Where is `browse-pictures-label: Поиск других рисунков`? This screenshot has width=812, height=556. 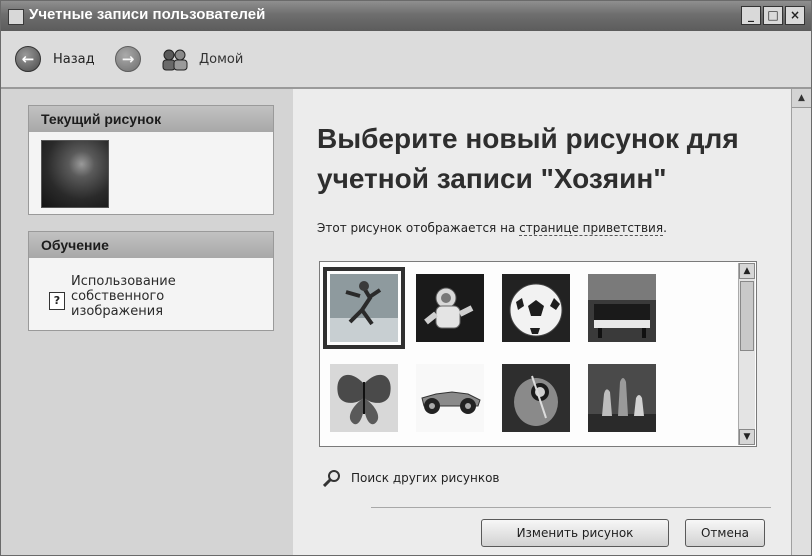 browse-pictures-label: Поиск других рисунков is located at coordinates (425, 478).